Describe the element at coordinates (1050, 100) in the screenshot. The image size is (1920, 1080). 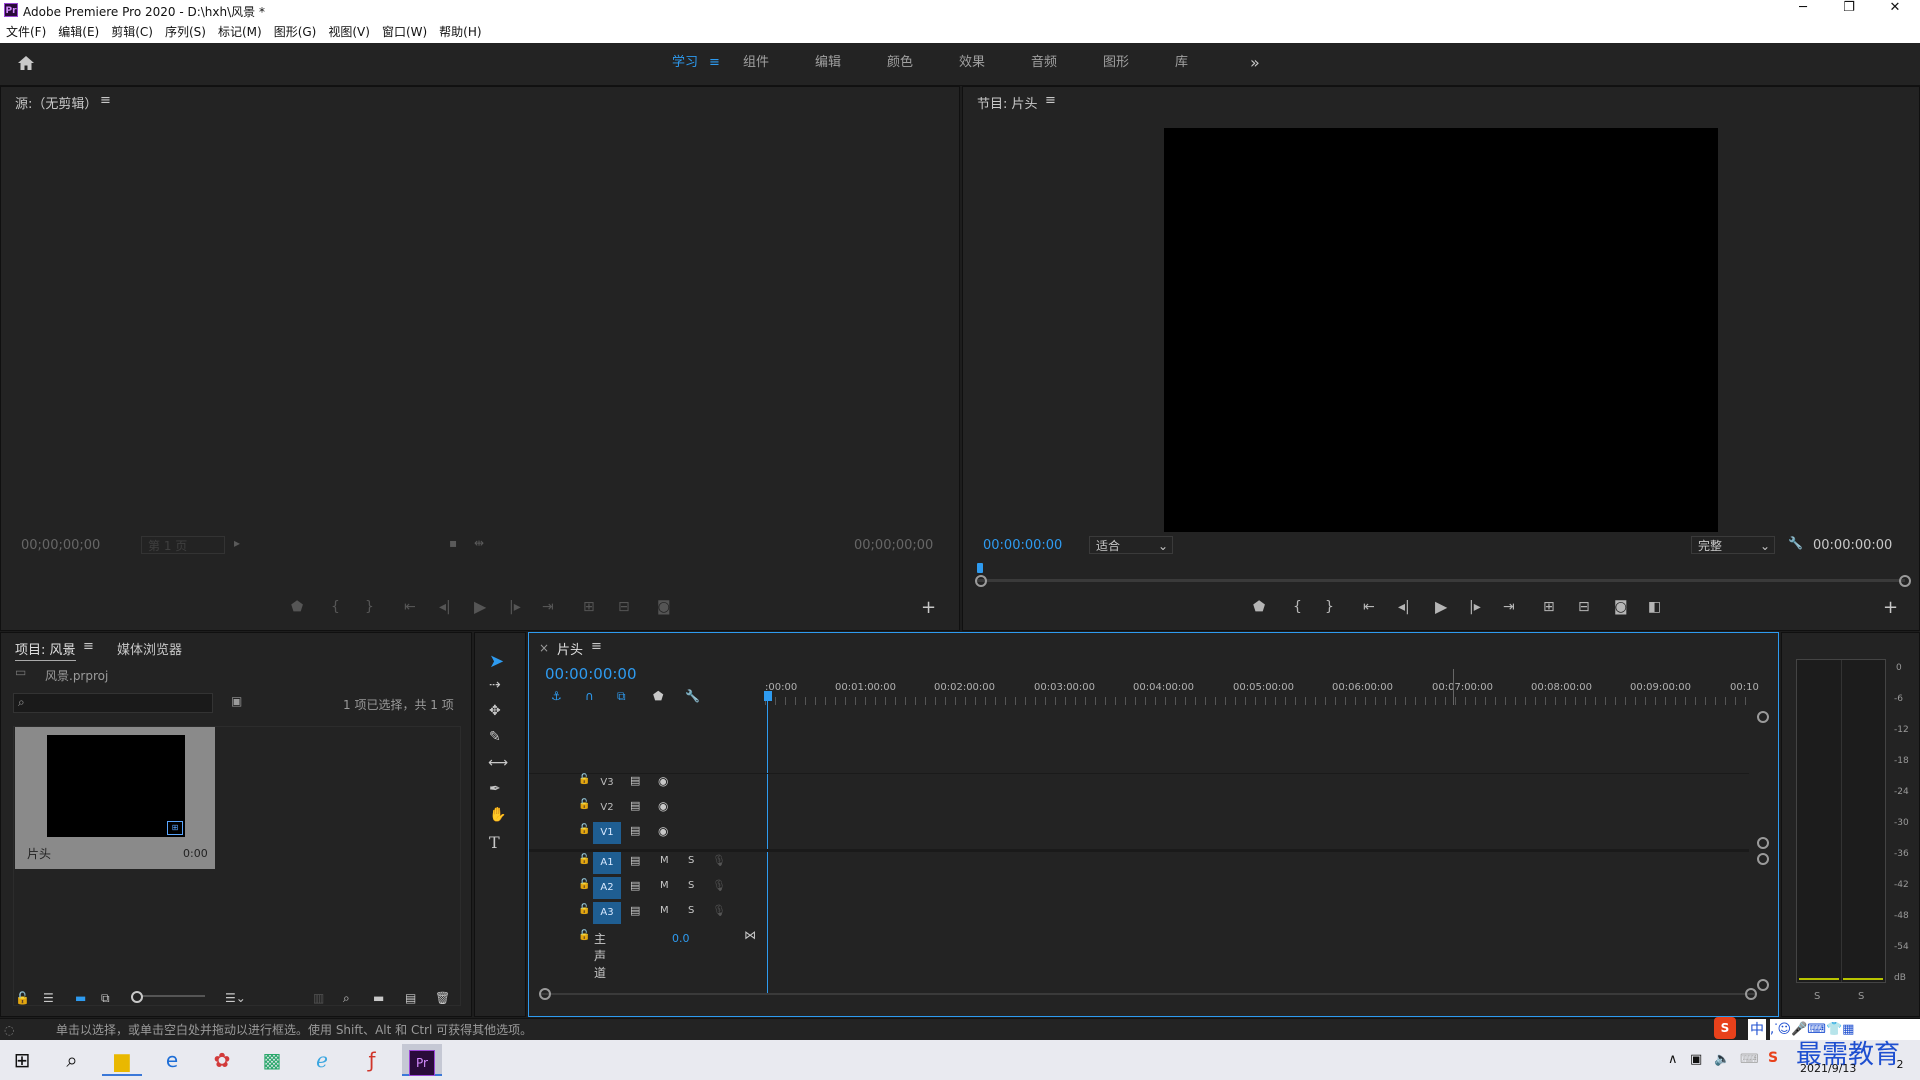
I see `program-panel-menu-icon: ≡` at that location.